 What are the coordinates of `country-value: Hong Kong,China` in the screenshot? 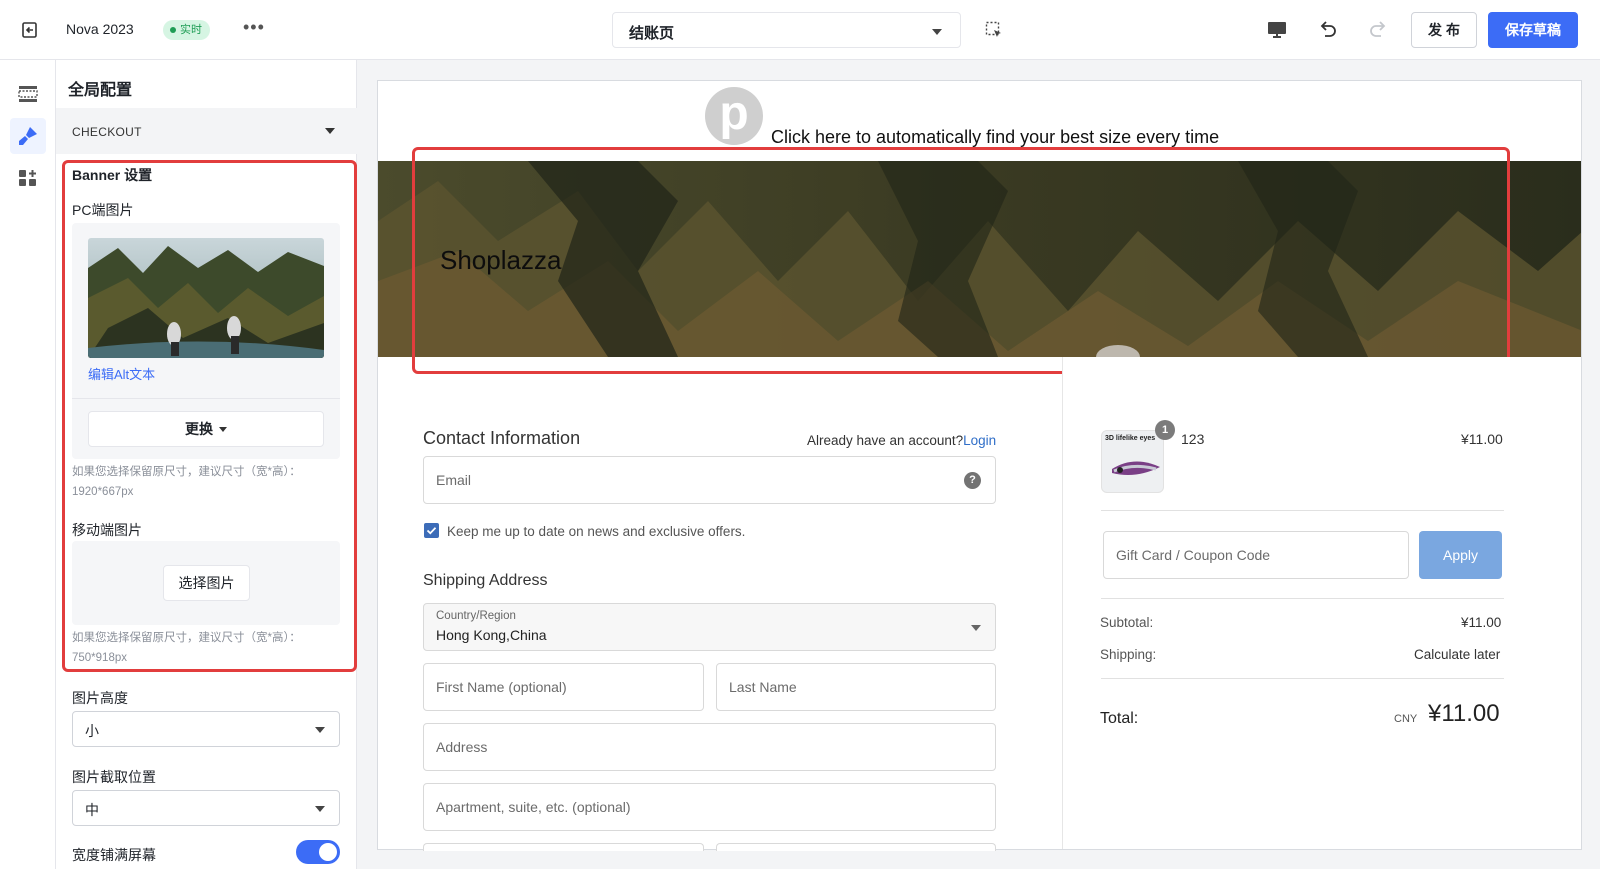 It's located at (491, 635).